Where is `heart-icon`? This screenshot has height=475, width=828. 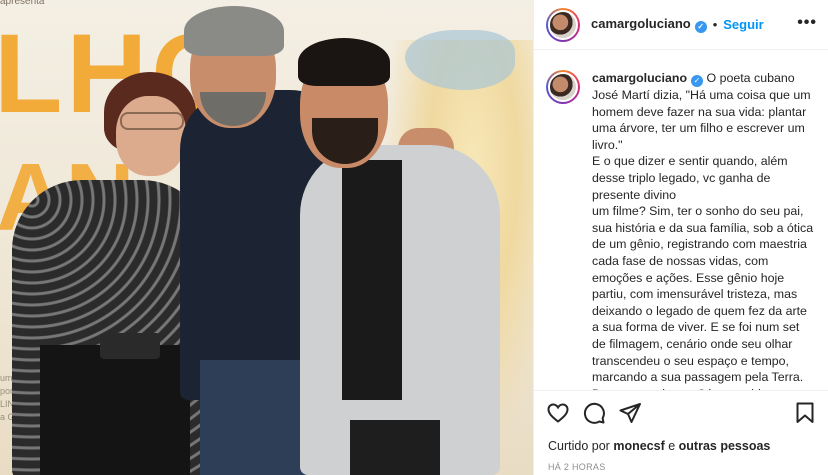 heart-icon is located at coordinates (558, 413).